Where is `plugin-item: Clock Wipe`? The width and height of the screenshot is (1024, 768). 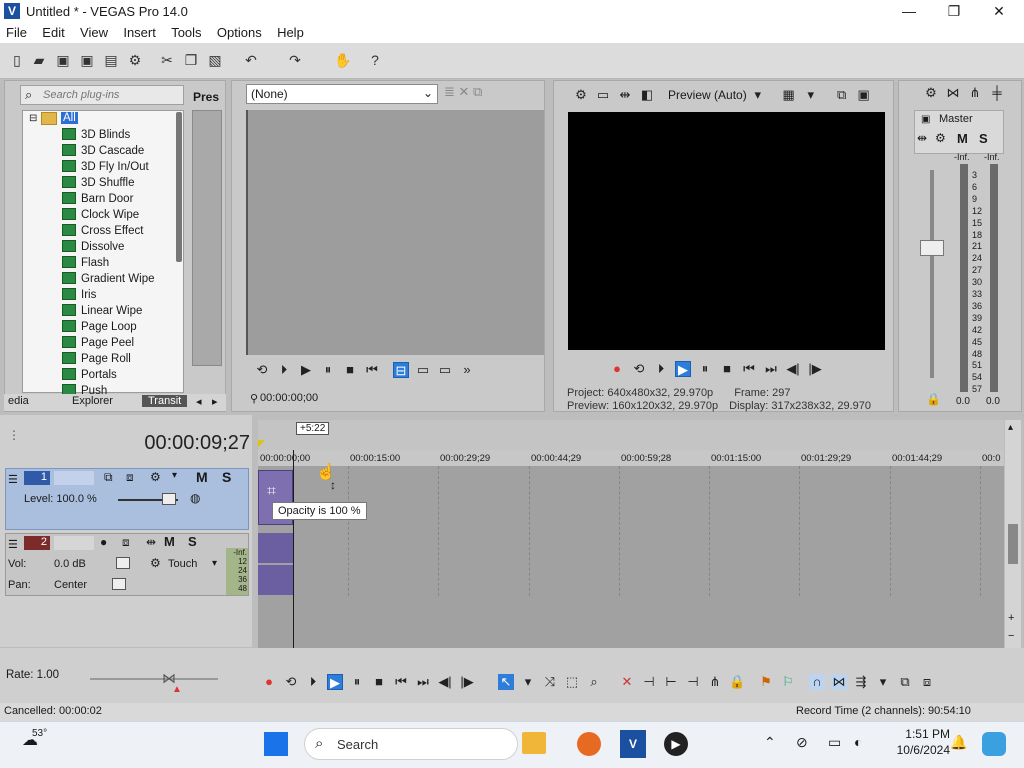
plugin-item: Clock Wipe is located at coordinates (100, 215).